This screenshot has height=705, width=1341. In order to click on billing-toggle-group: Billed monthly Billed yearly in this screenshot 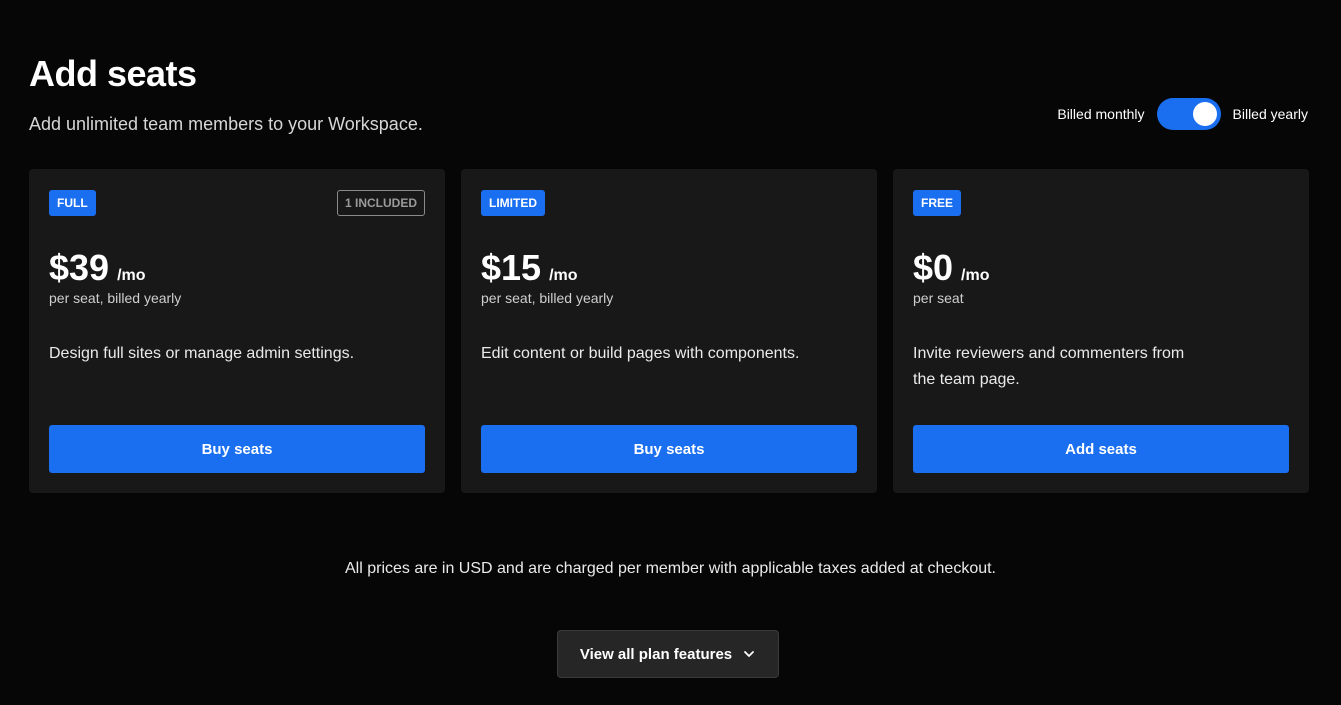, I will do `click(1182, 114)`.